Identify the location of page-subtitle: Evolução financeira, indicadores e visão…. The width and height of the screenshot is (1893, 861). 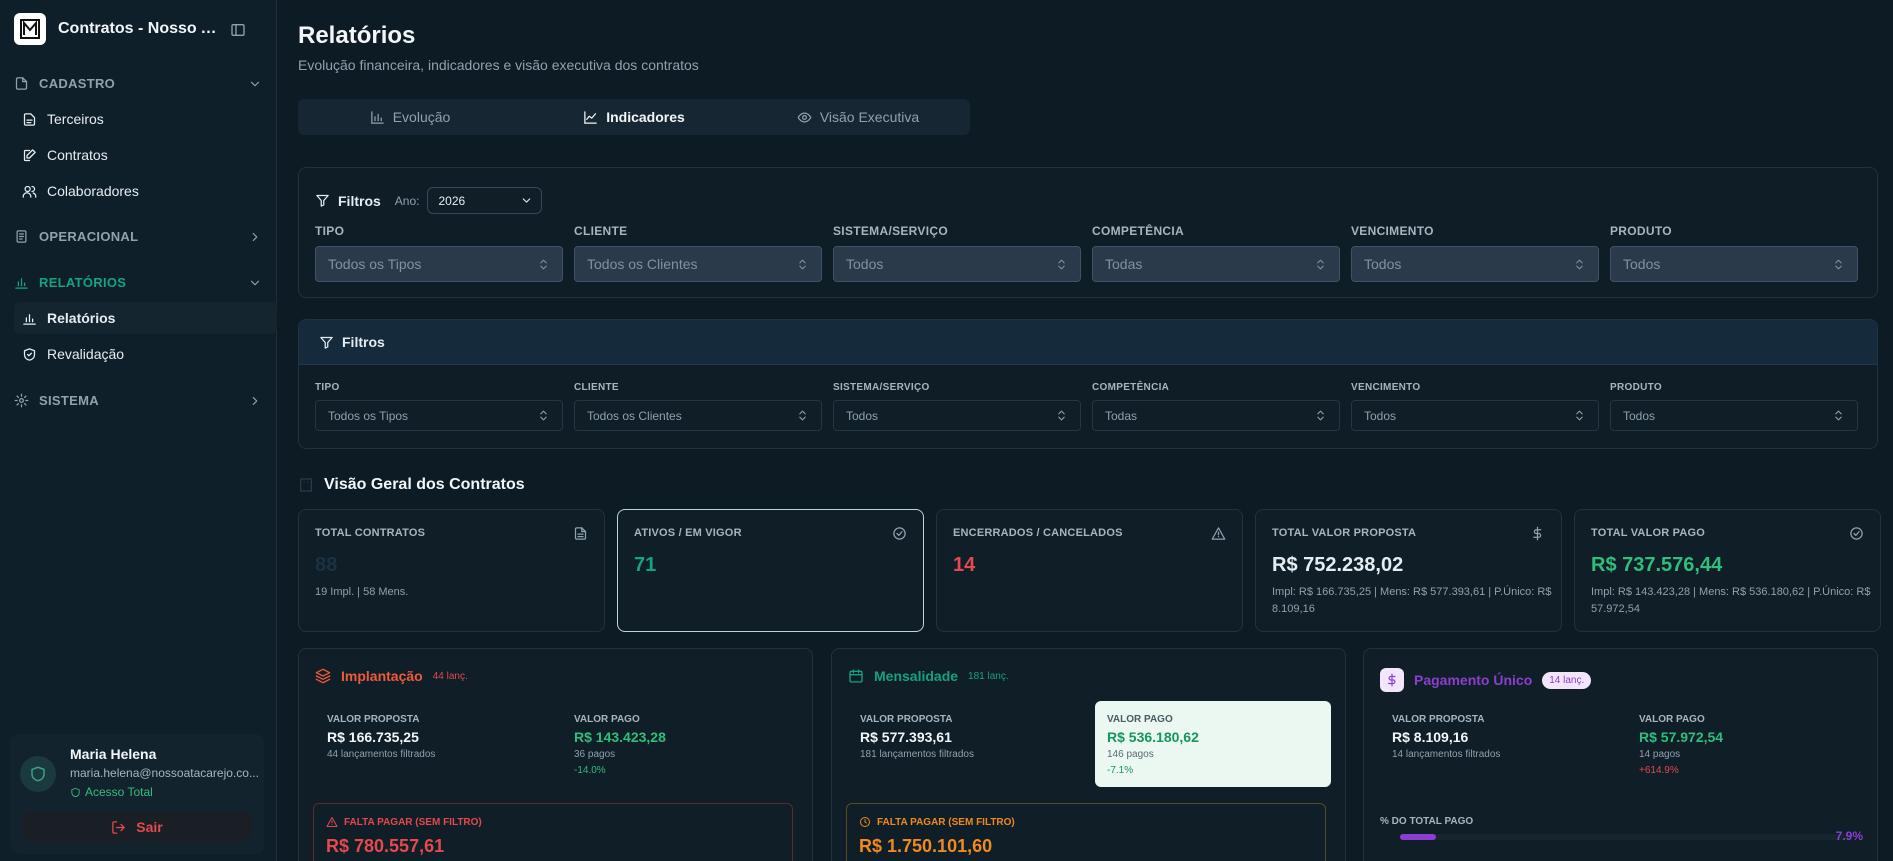
(498, 65).